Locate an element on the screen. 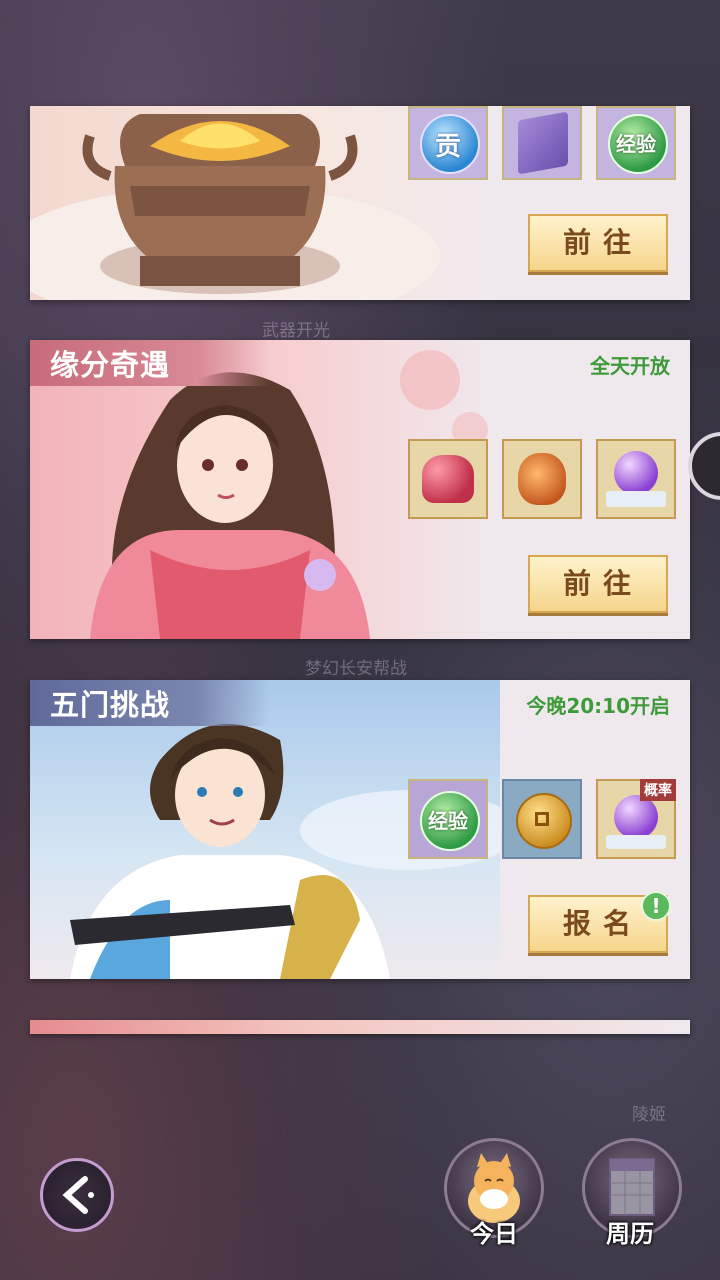 The image size is (720, 1280). card-title: 五门挑战 is located at coordinates (150, 703).